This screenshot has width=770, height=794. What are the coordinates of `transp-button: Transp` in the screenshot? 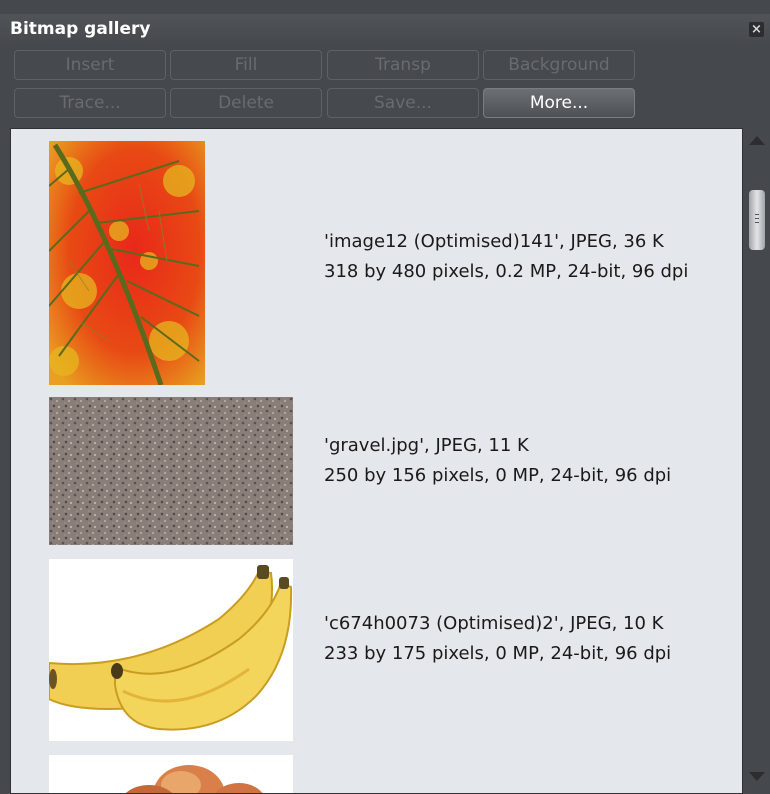 It's located at (403, 65).